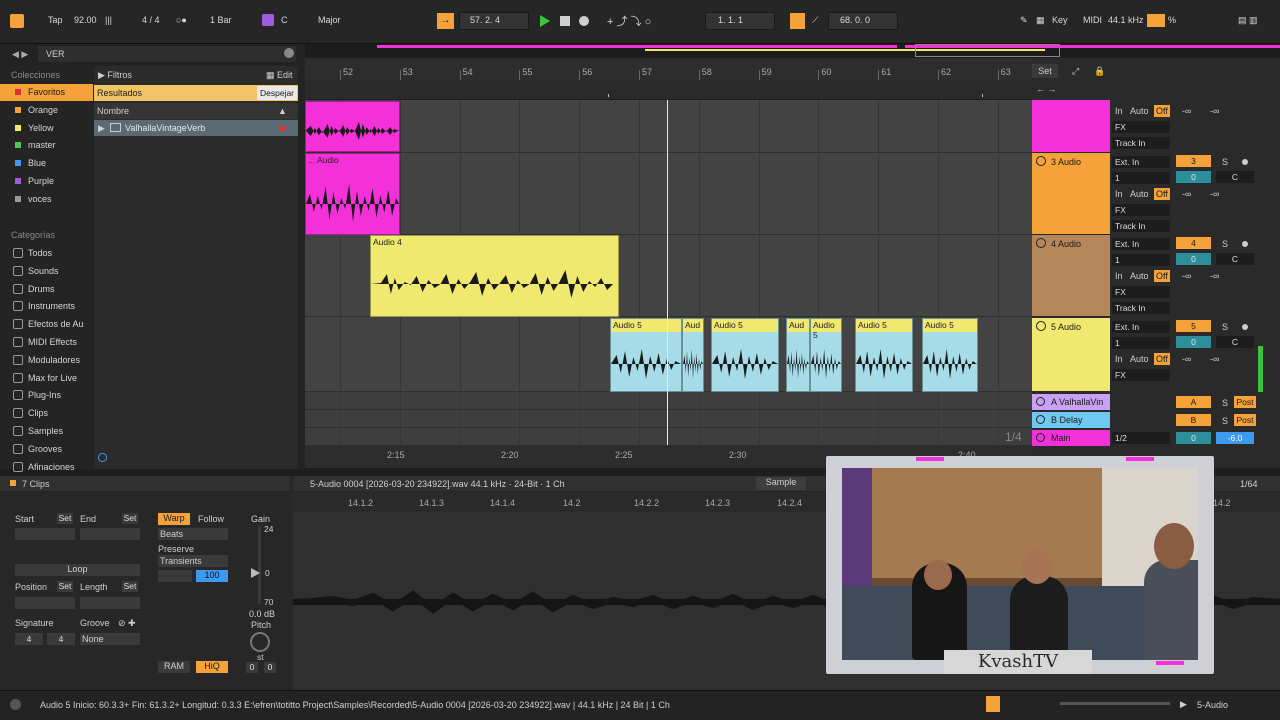  I want to click on follow-button: →, so click(445, 21).